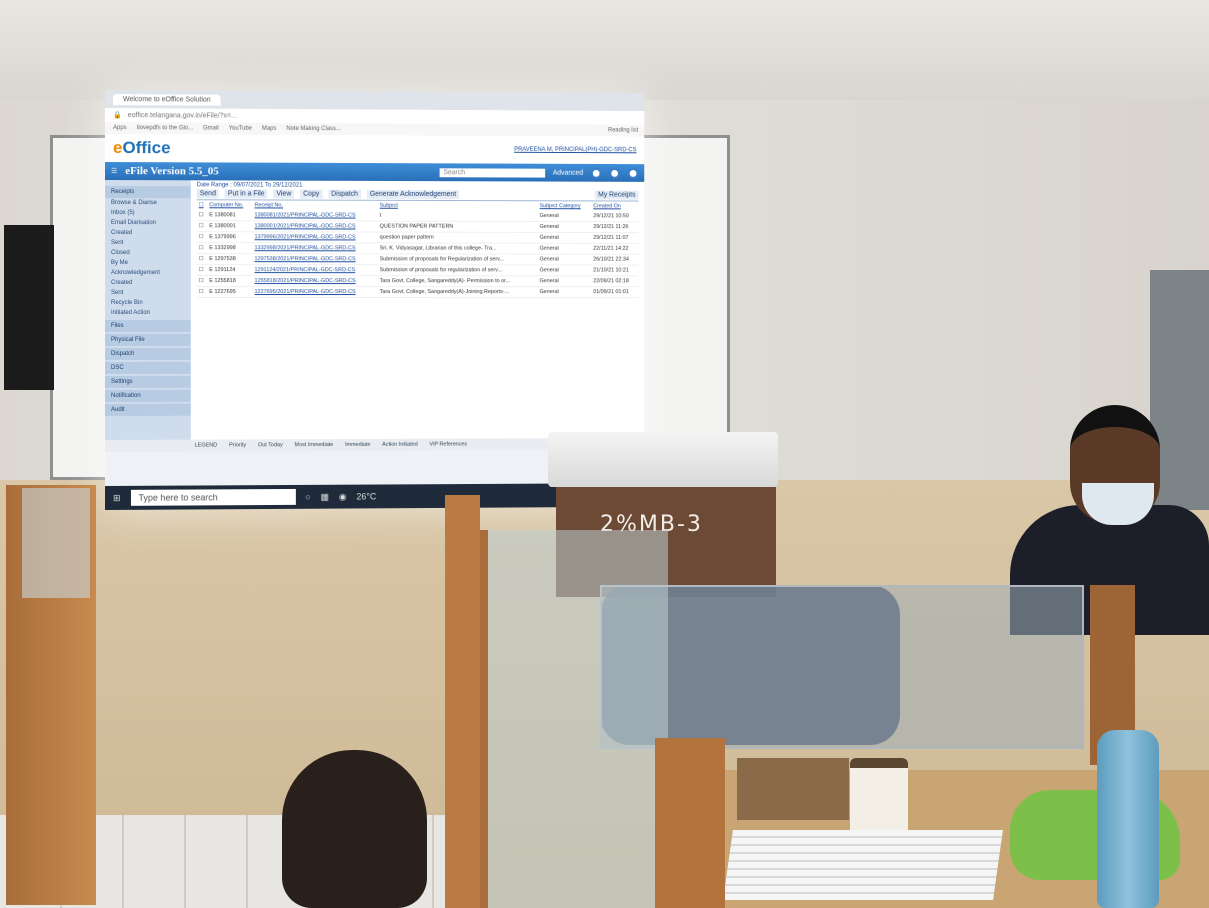 Image resolution: width=1209 pixels, height=908 pixels. I want to click on receipt-filter-select: My Receipts, so click(616, 195).